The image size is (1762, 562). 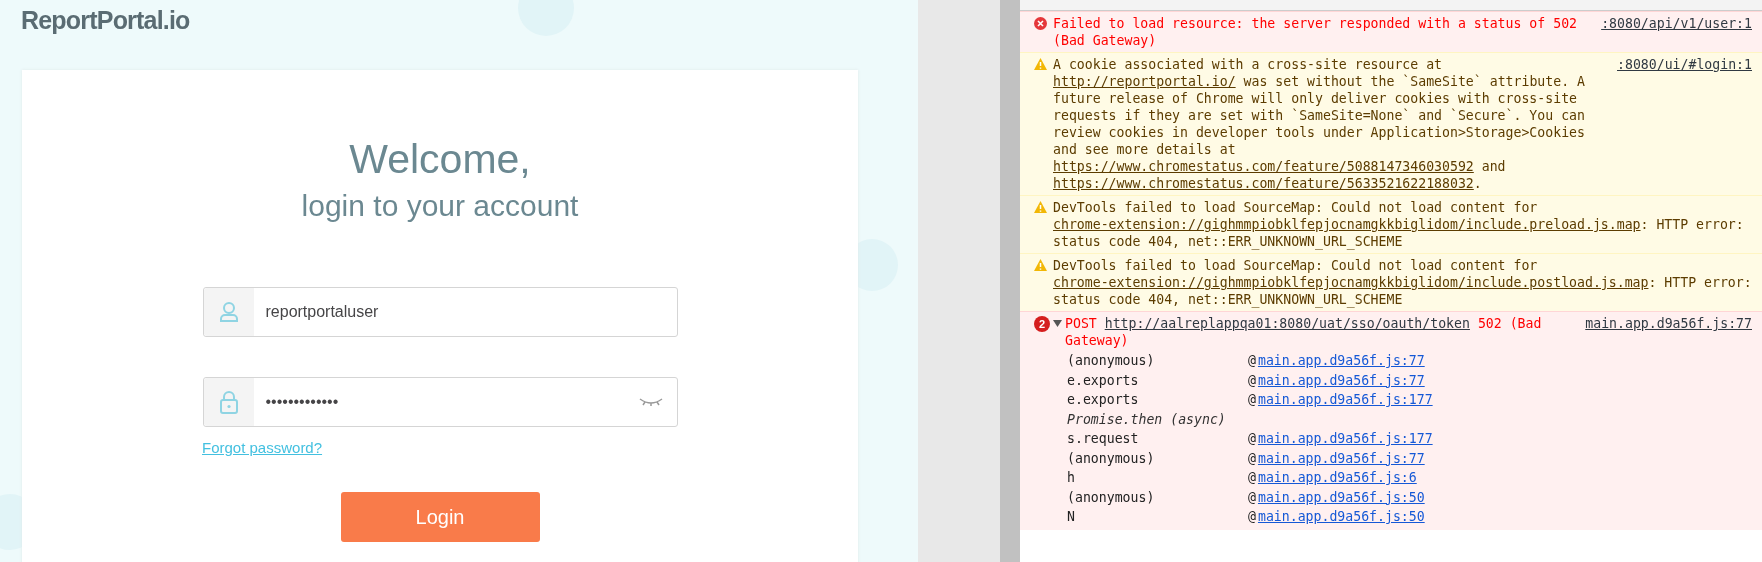 What do you see at coordinates (650, 402) in the screenshot?
I see `eye-closed-icon` at bounding box center [650, 402].